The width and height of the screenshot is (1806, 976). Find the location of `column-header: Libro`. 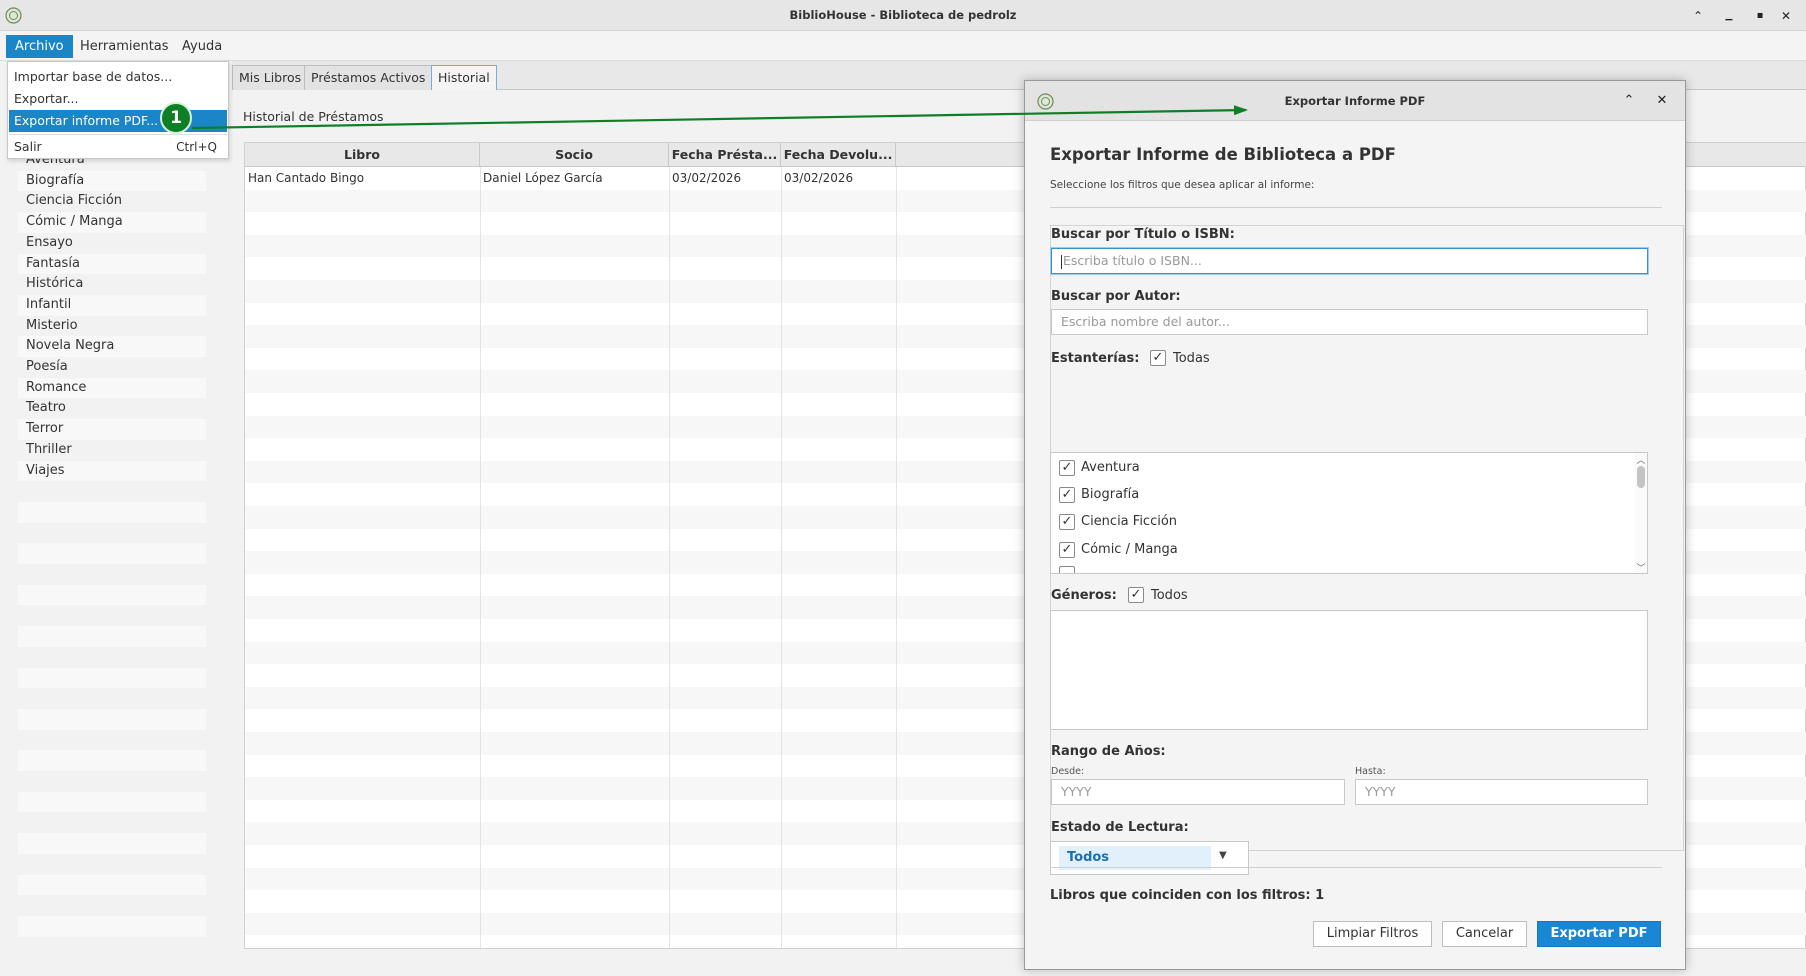

column-header: Libro is located at coordinates (362, 155).